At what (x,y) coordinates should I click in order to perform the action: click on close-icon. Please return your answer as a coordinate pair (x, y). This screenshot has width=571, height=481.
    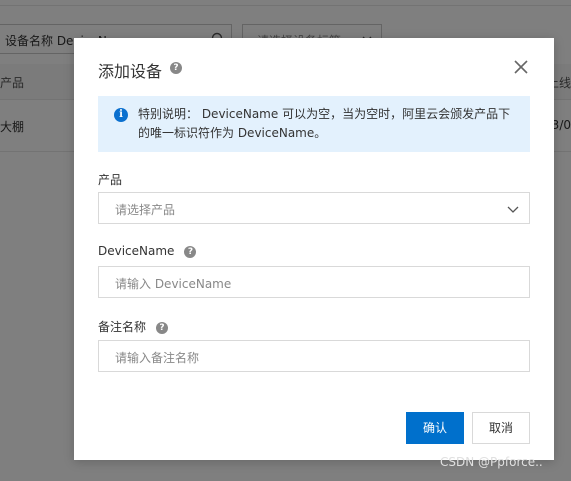
    Looking at the image, I should click on (521, 67).